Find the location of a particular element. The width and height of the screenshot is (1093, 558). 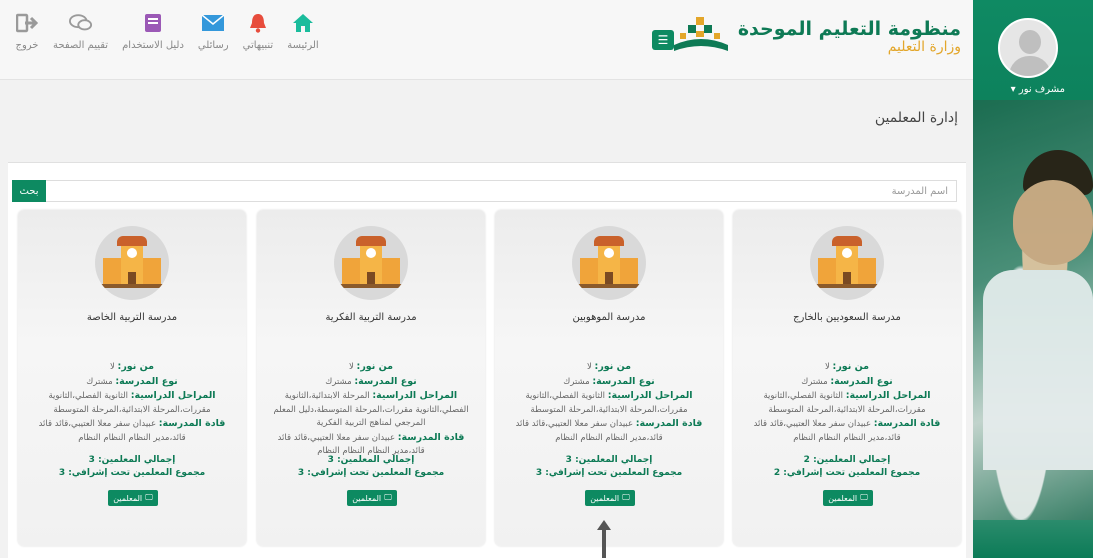

school-name: مدرسة الموهوبين is located at coordinates (609, 317).